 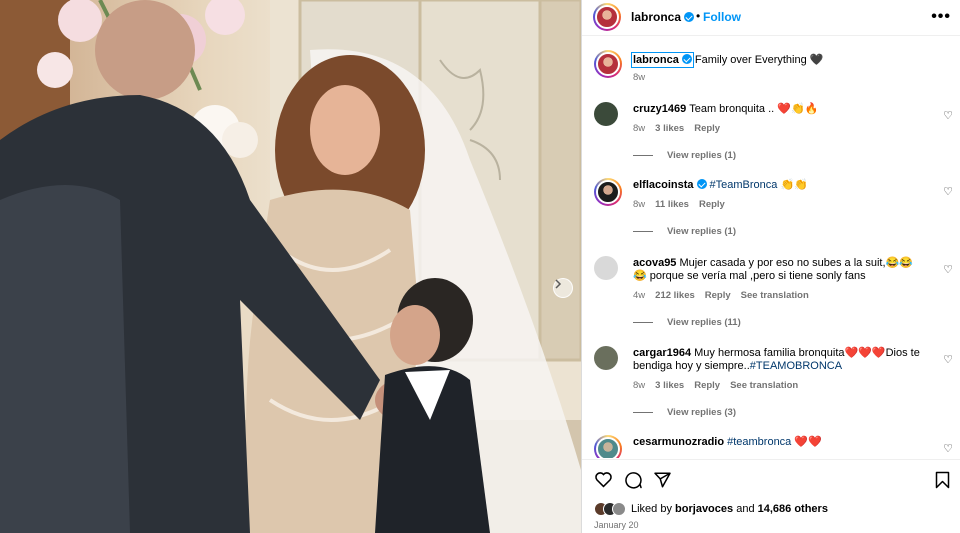 I want to click on comment-text: Team bronquita .. ❤️👏🔥, so click(x=754, y=109).